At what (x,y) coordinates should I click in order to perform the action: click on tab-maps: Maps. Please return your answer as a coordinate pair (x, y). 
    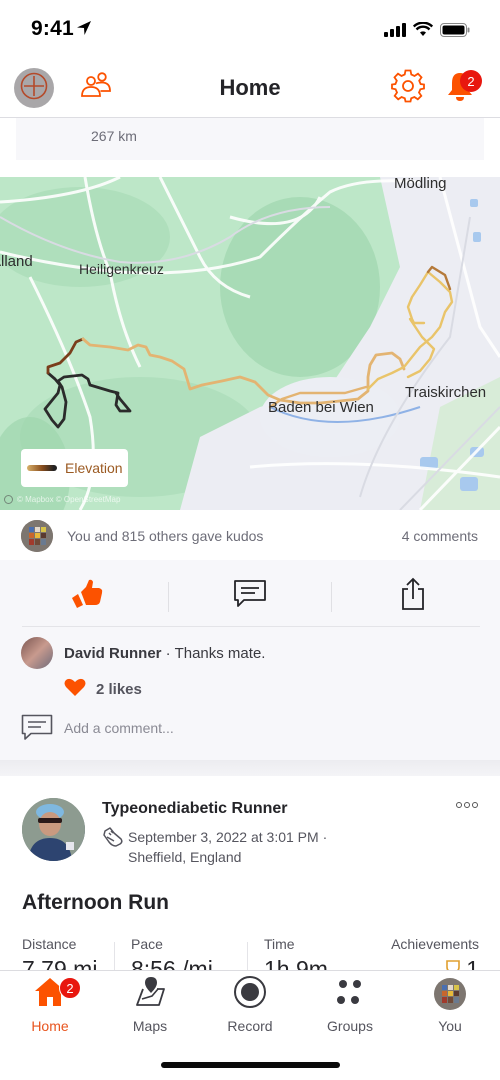
    Looking at the image, I should click on (150, 1007).